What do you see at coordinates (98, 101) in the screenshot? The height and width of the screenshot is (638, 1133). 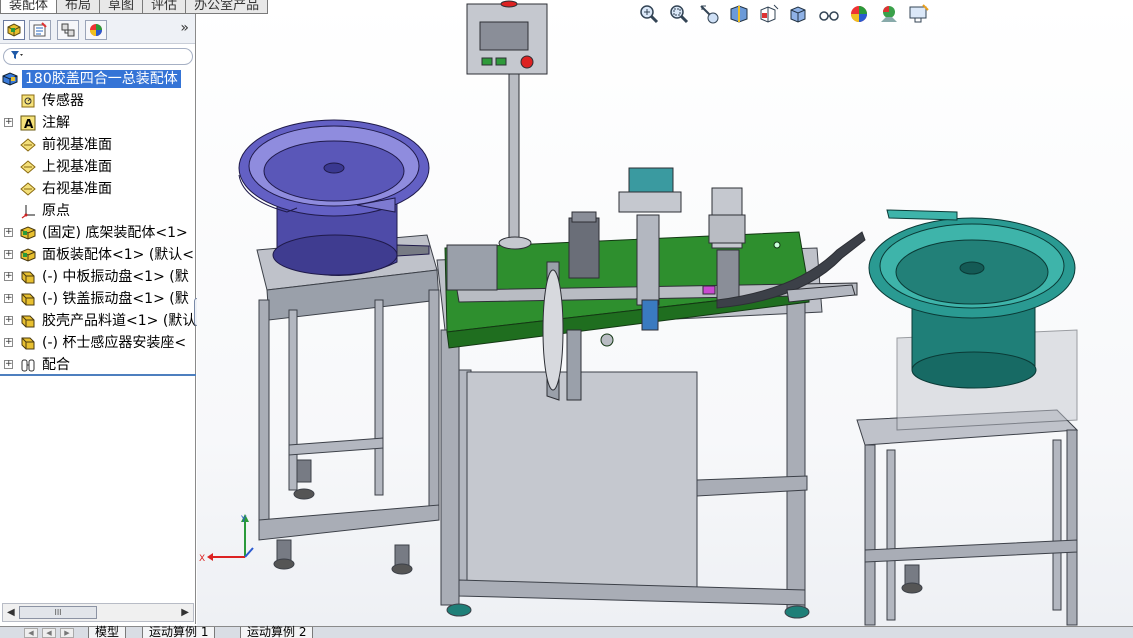 I see `tree-item-sensors: 传感器` at bounding box center [98, 101].